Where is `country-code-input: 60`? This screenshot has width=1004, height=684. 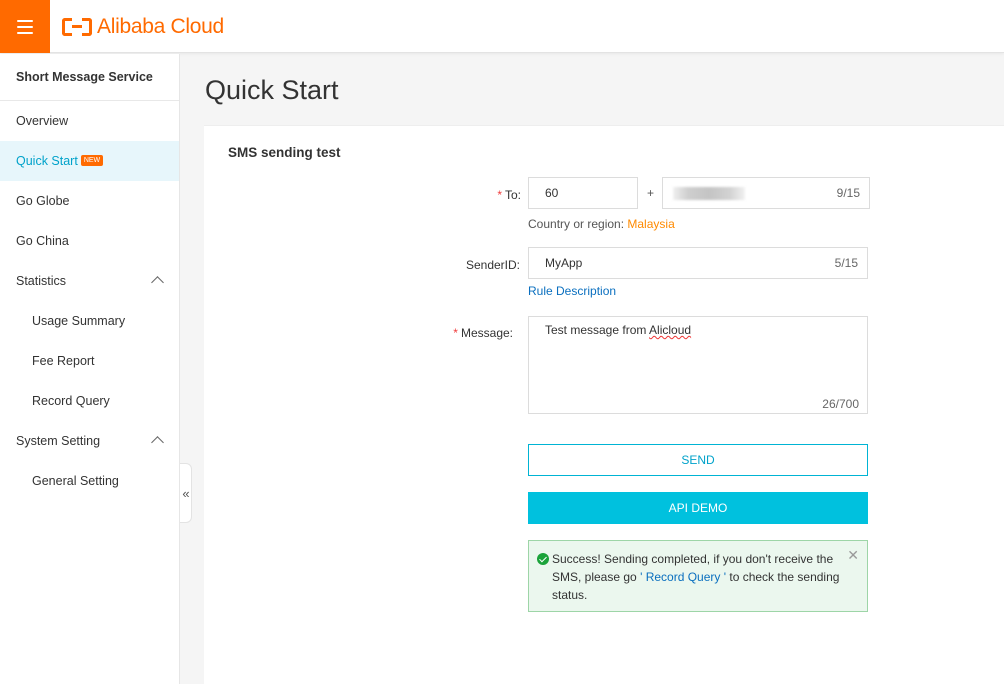 country-code-input: 60 is located at coordinates (583, 193).